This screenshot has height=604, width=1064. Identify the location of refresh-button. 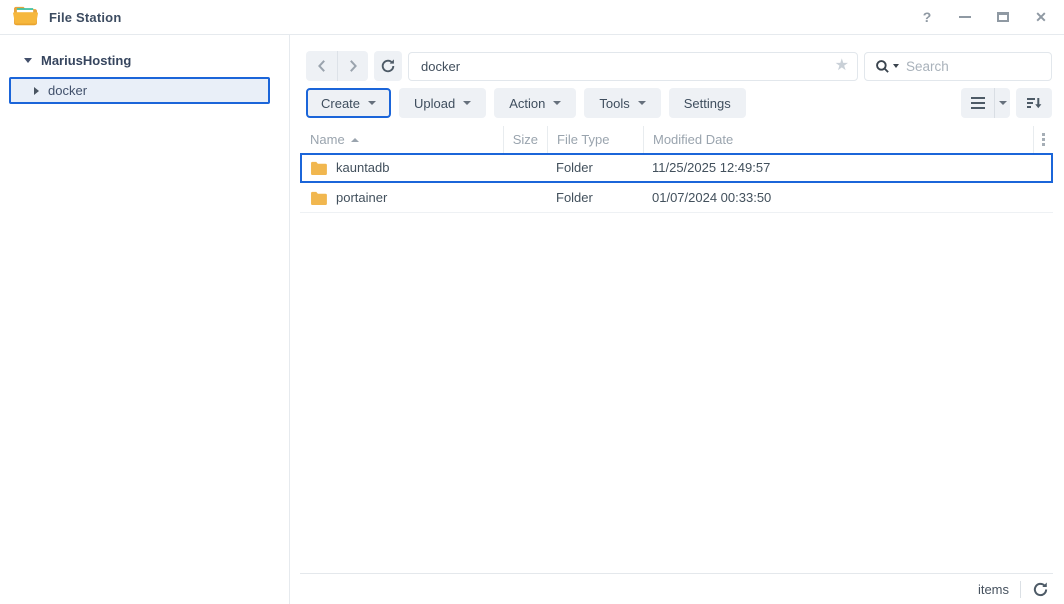
(388, 66).